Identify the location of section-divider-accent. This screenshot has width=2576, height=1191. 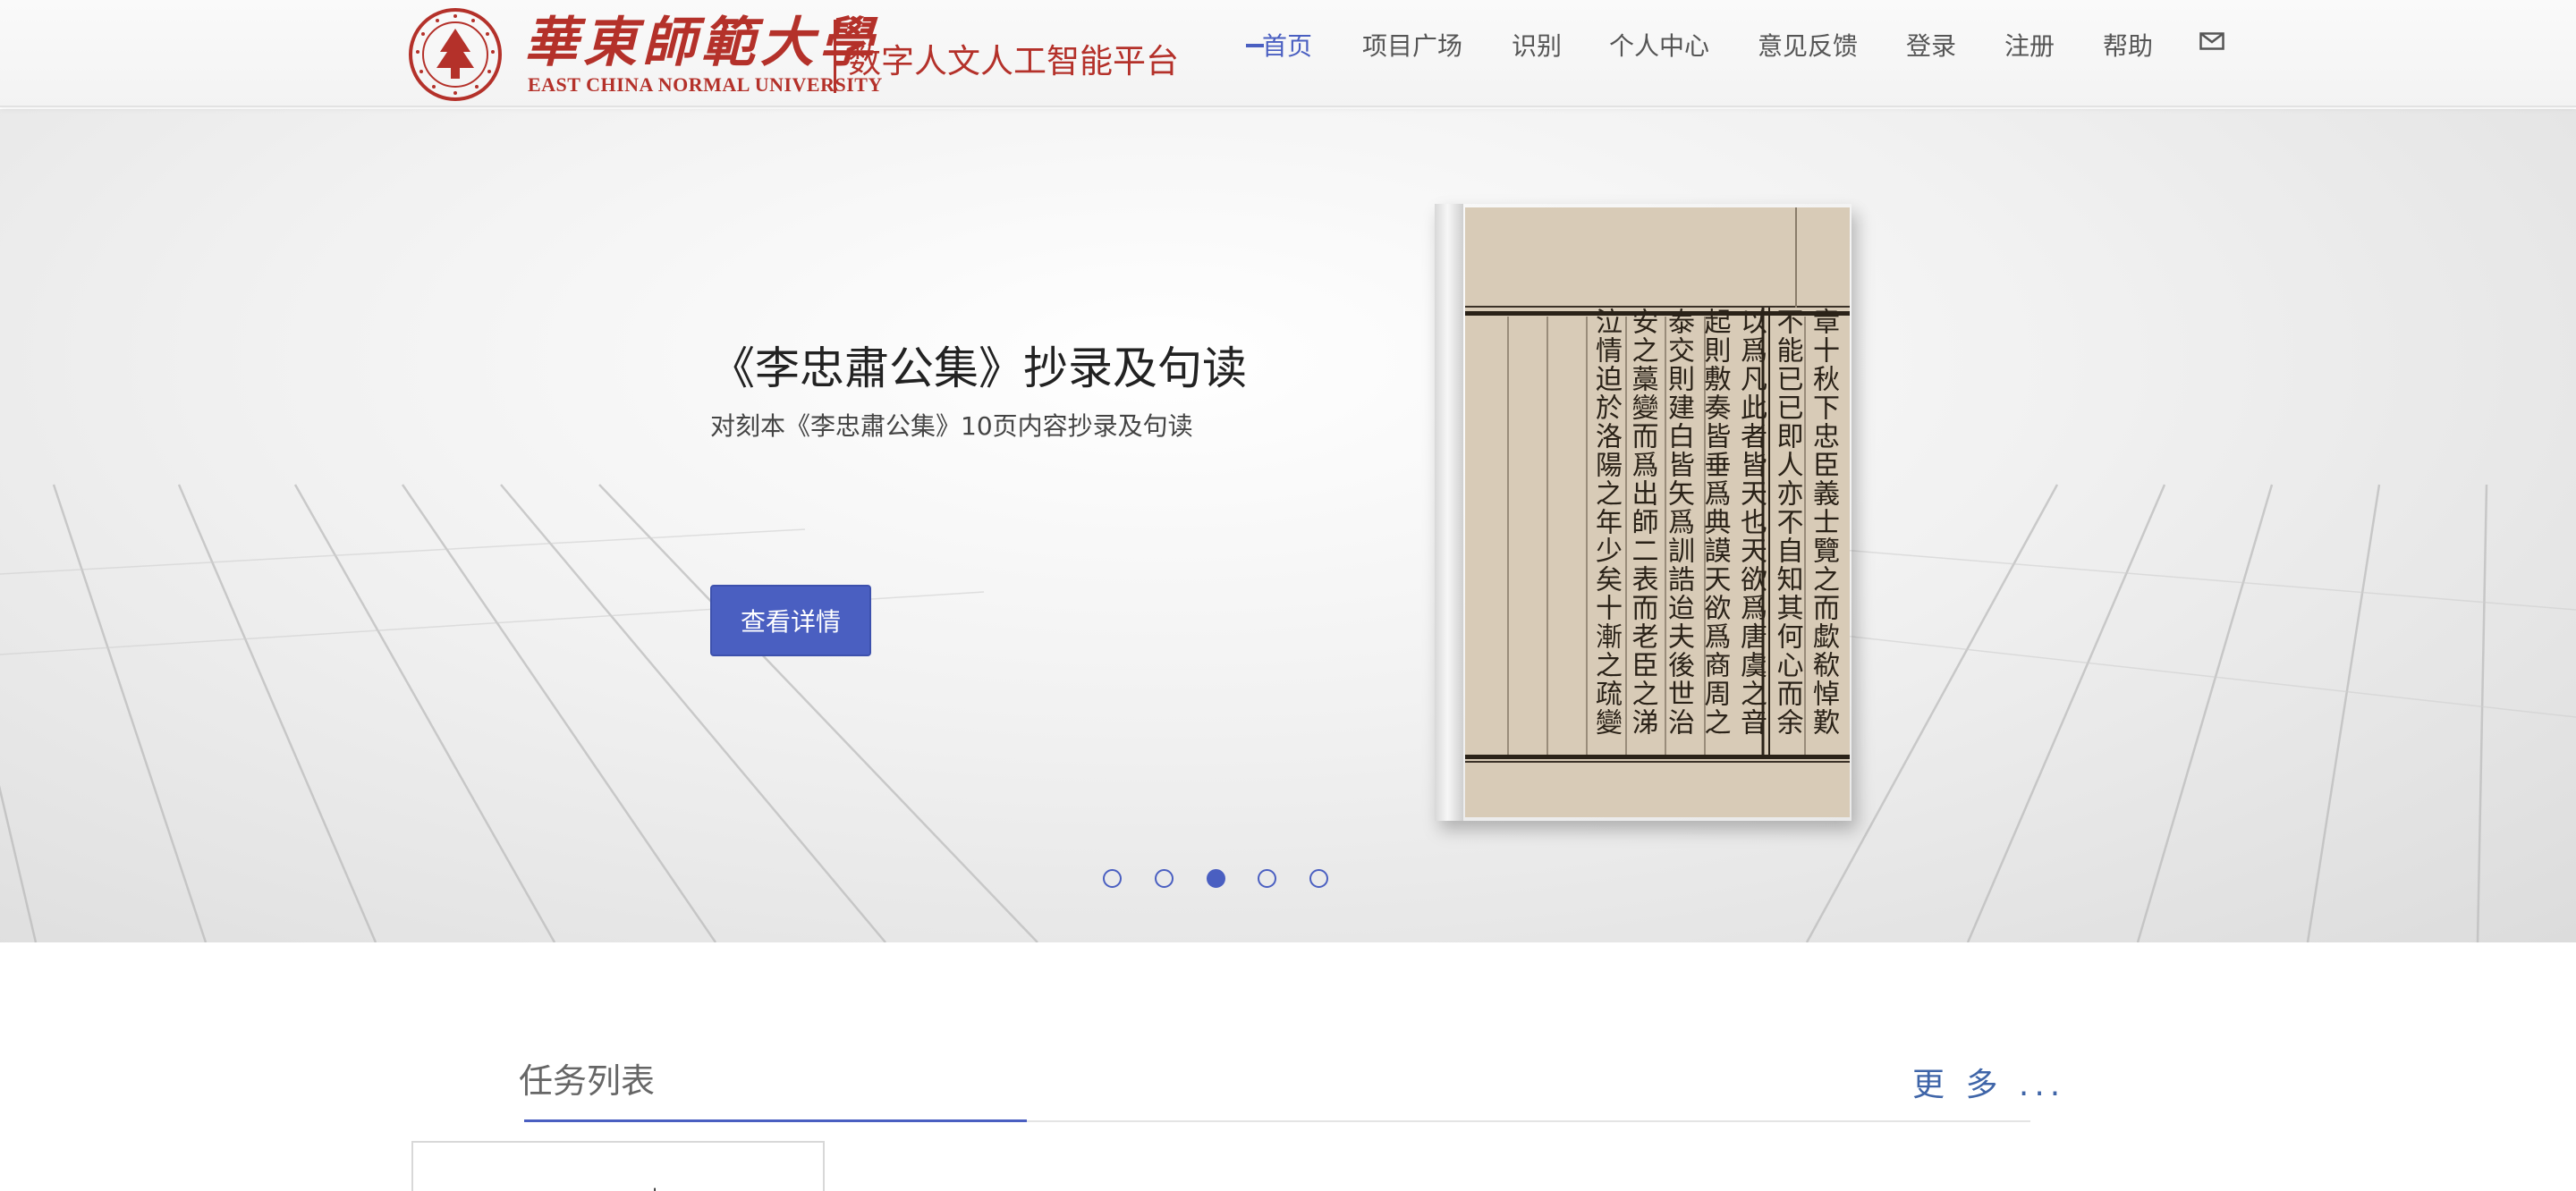
(775, 1120).